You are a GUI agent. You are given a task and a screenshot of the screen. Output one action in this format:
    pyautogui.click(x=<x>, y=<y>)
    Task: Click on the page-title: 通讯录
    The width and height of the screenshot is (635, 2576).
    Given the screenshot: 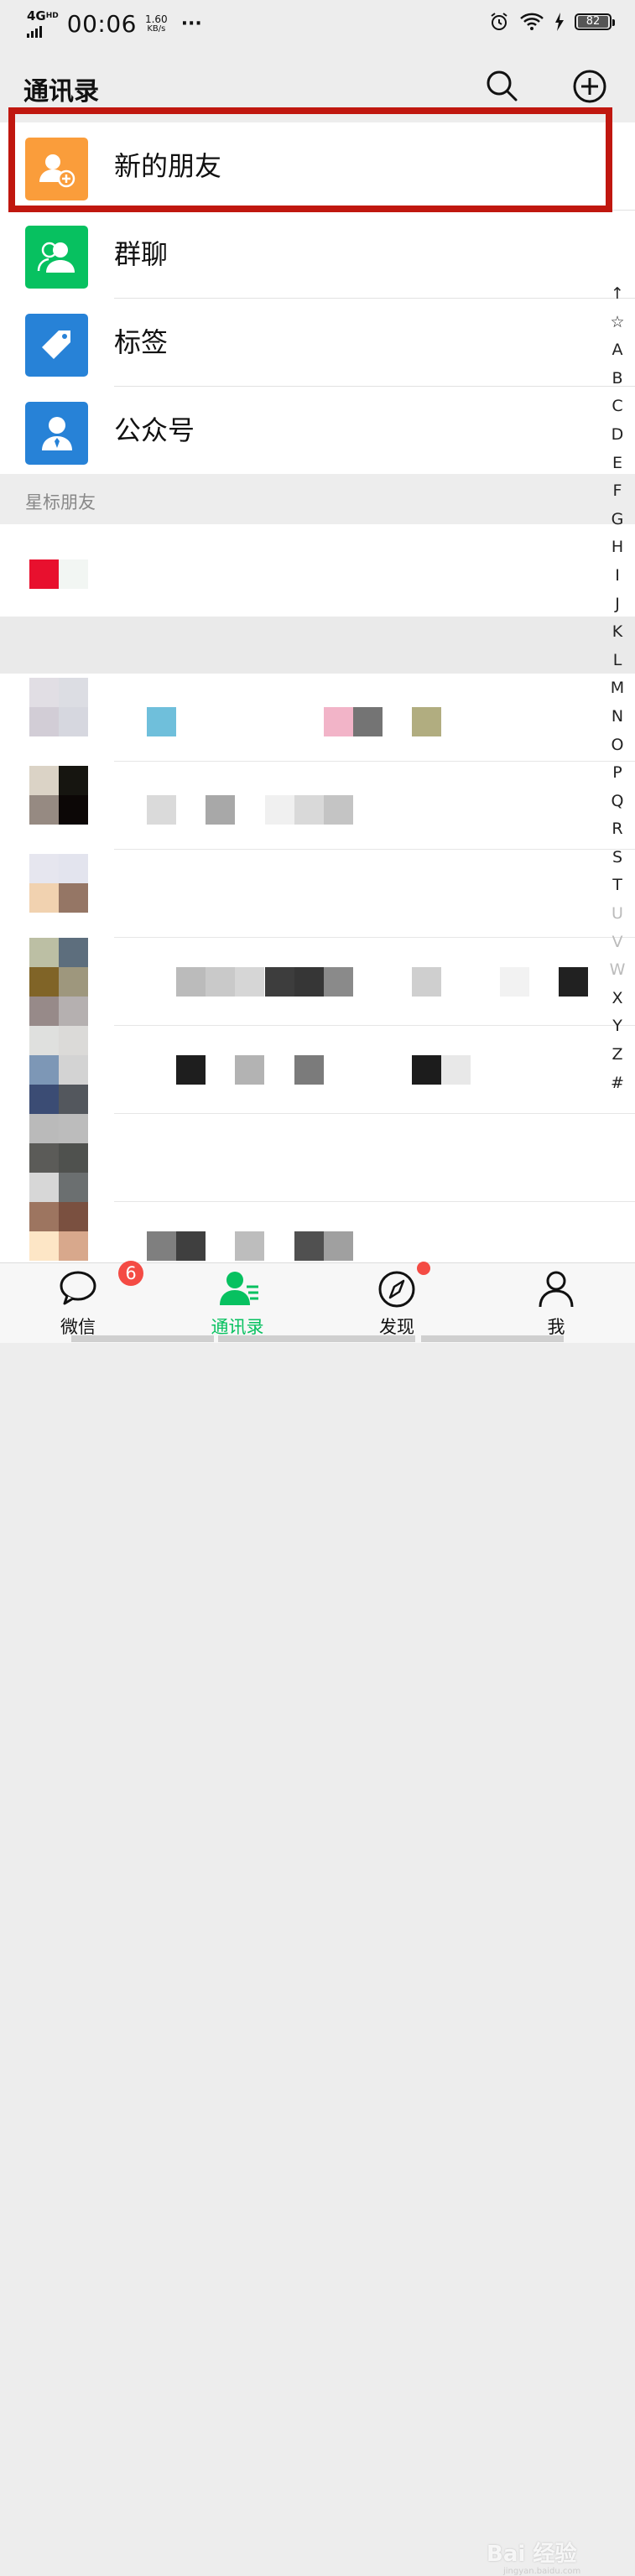 What is the action you would take?
    pyautogui.click(x=61, y=92)
    